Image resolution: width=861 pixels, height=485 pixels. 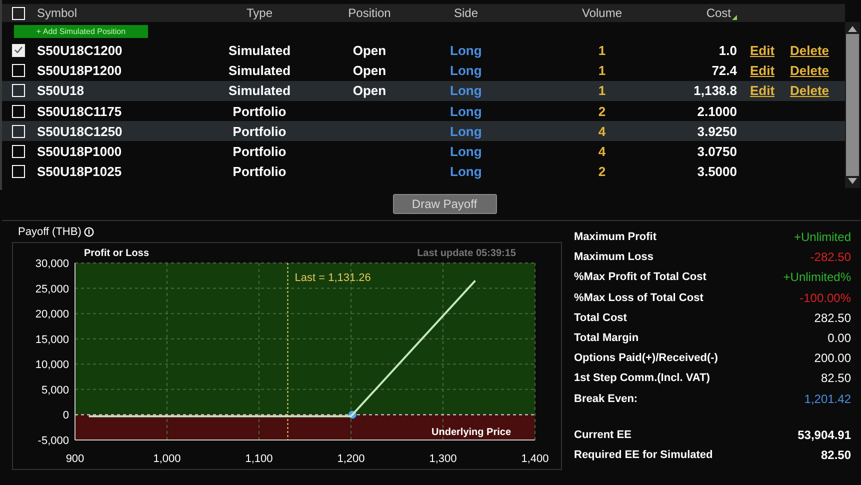 I want to click on table-row: S50U18C1250 Portfolio Long 4 3.9250, so click(x=423, y=131).